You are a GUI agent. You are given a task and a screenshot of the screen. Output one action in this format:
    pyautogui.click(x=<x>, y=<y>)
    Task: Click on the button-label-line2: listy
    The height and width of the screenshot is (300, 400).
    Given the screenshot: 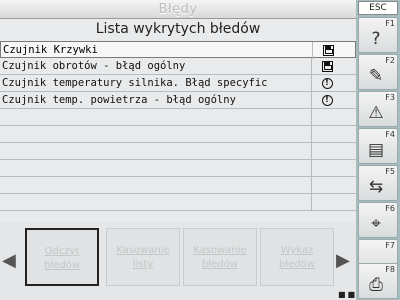 What is the action you would take?
    pyautogui.click(x=143, y=264)
    